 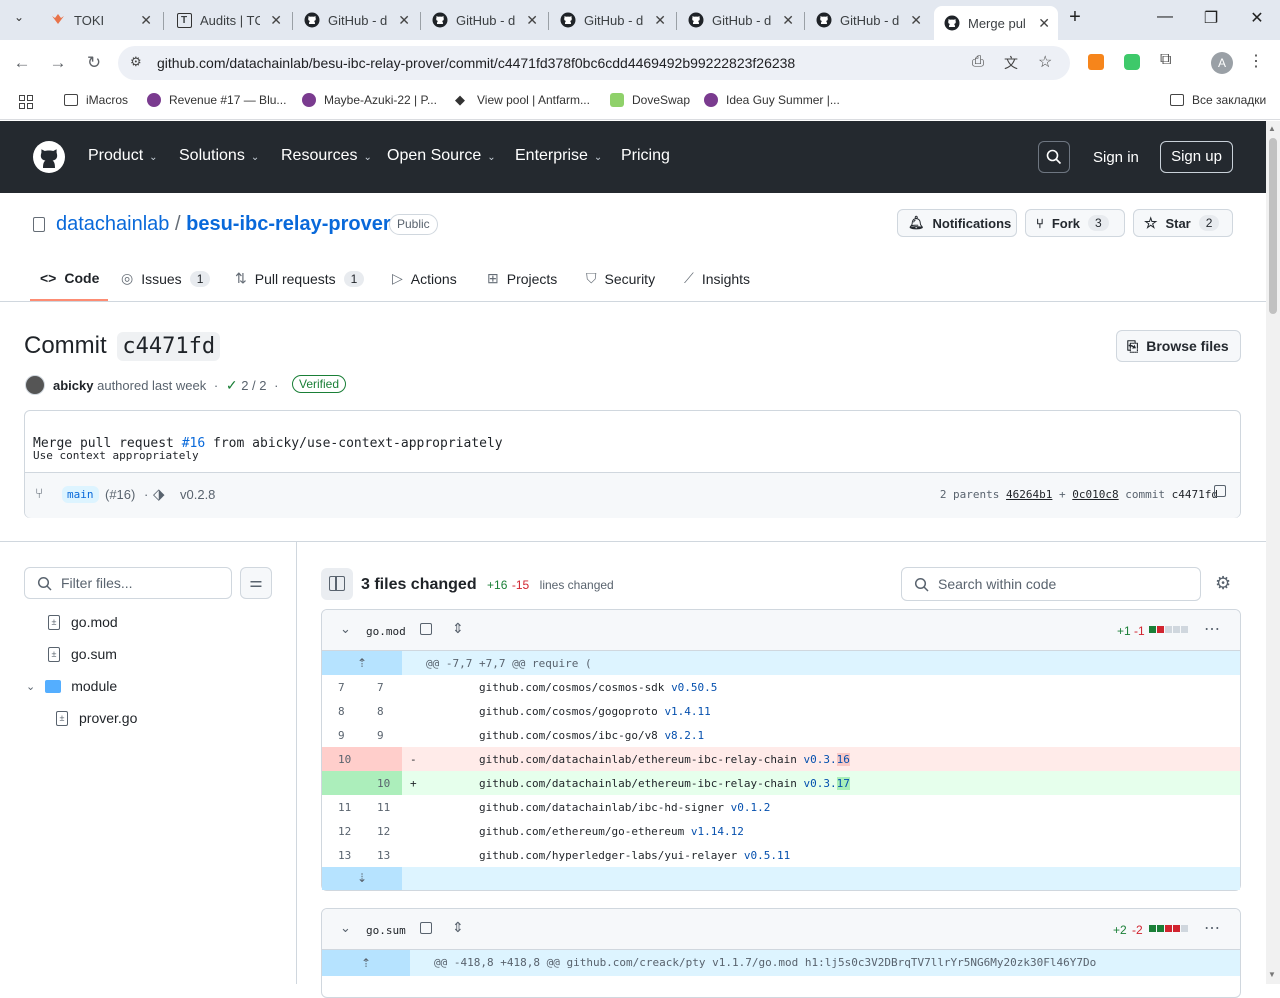 I want to click on forward-icon: →, so click(x=58, y=63).